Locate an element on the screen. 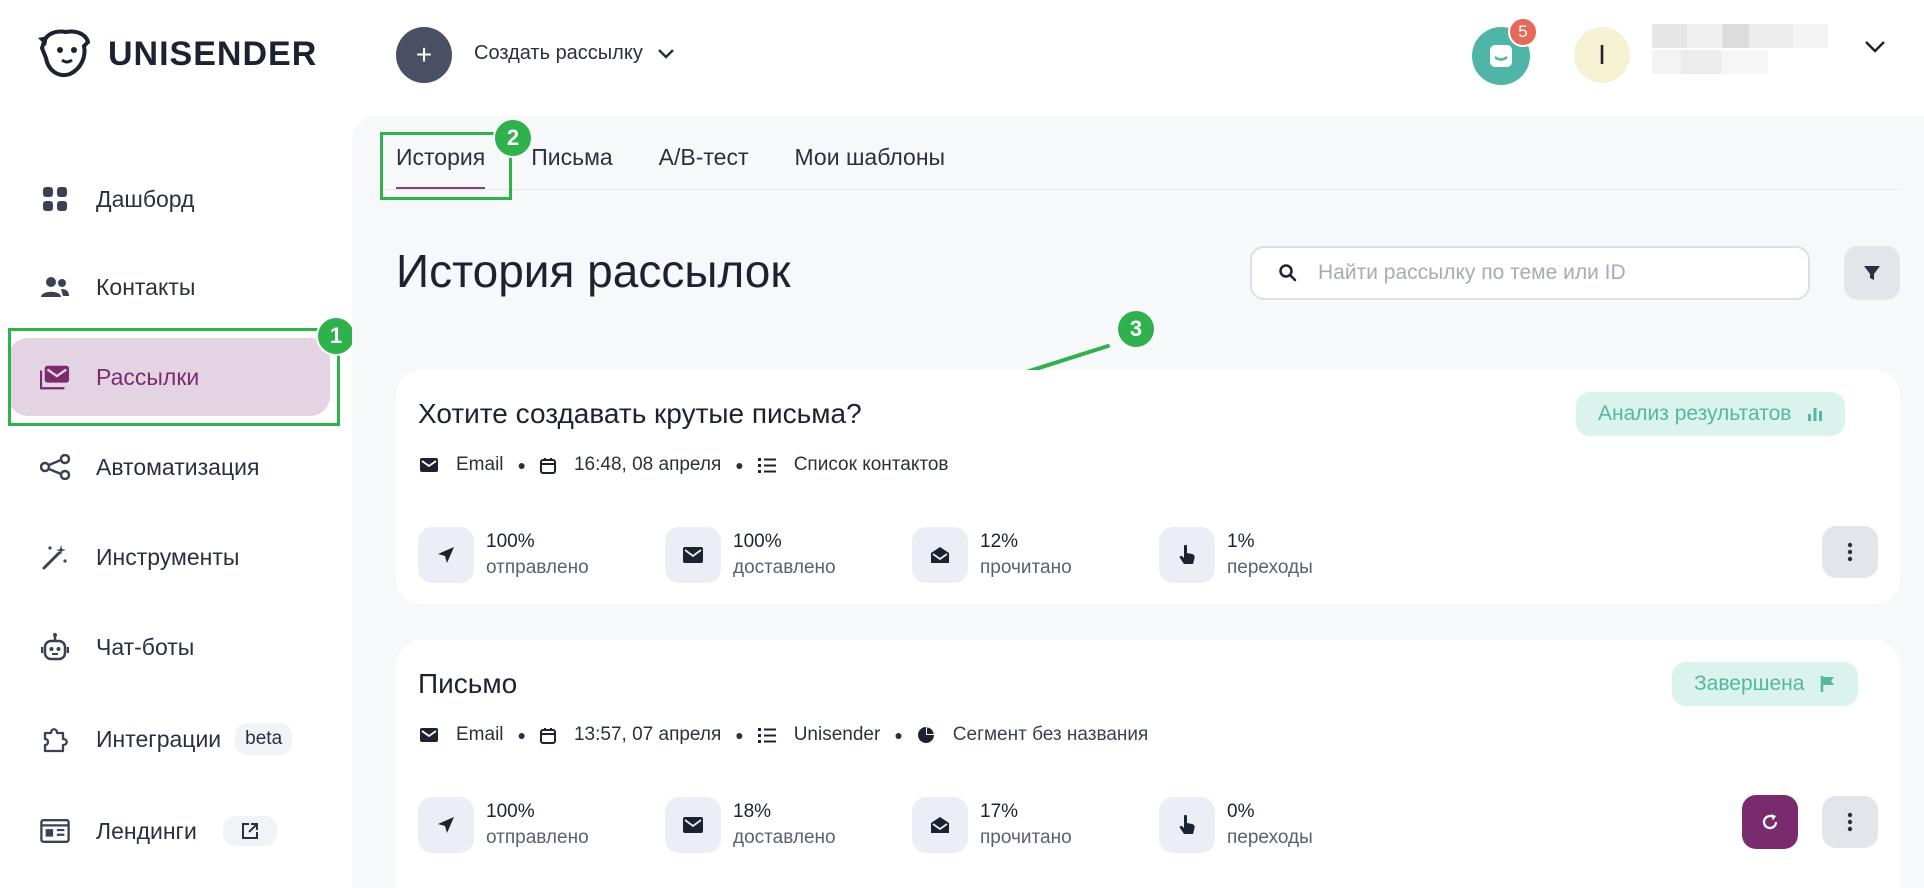  stat-value: 18% is located at coordinates (752, 811).